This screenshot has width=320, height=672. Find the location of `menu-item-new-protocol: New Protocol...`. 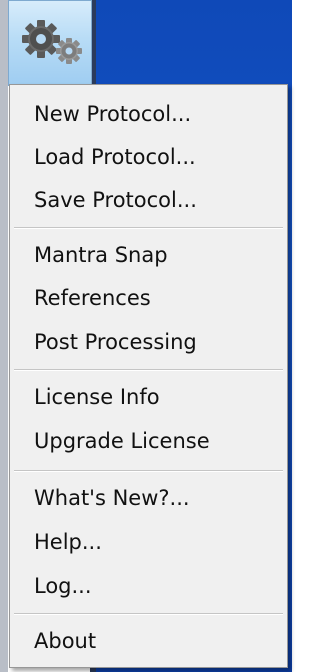

menu-item-new-protocol: New Protocol... is located at coordinates (112, 114).